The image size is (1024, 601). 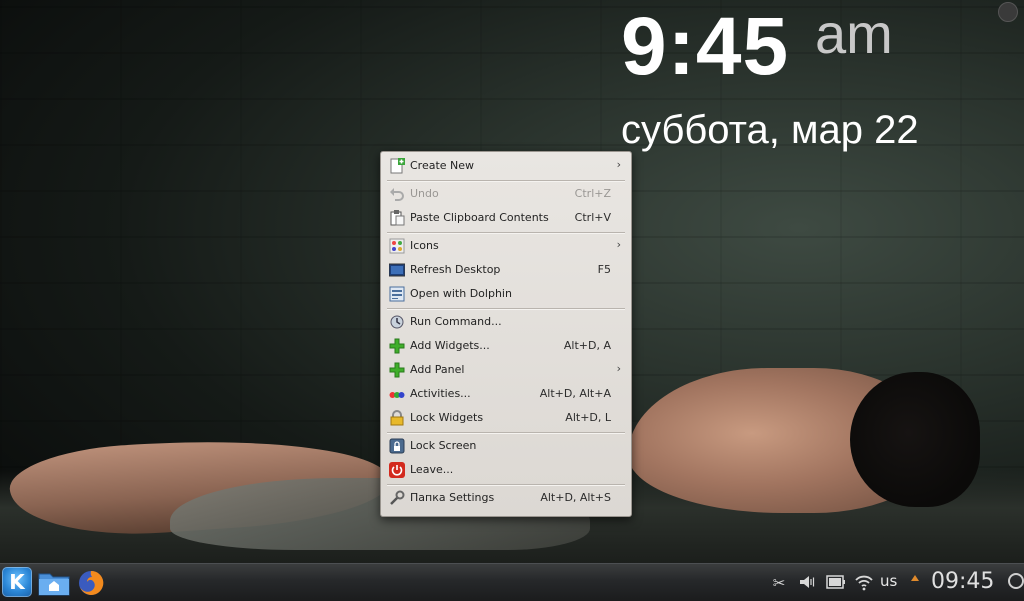 What do you see at coordinates (91, 583) in the screenshot?
I see `firefox-launcher-icon` at bounding box center [91, 583].